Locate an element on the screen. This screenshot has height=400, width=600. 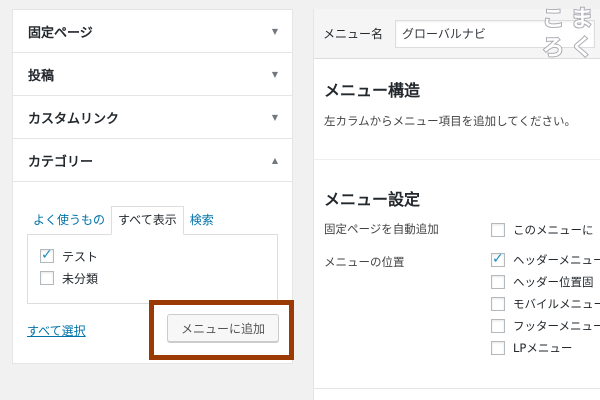
tab-most-used: よく使うもの is located at coordinates (69, 220).